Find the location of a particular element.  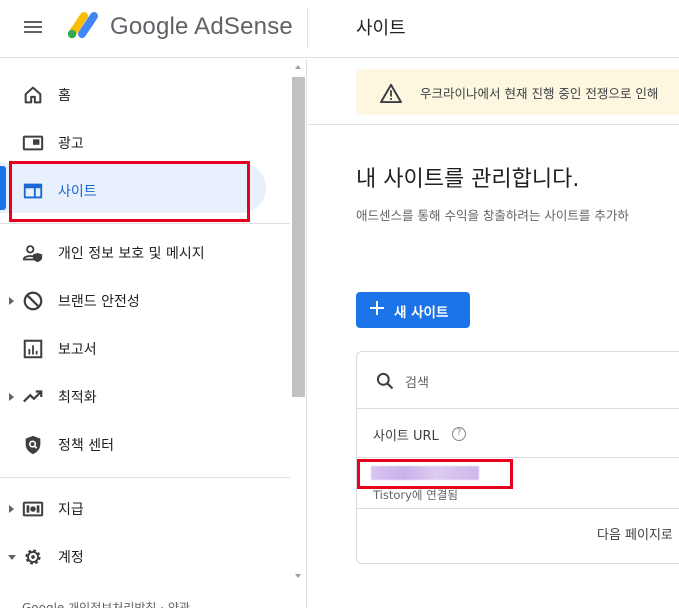

app-name: Google AdSense is located at coordinates (201, 26).